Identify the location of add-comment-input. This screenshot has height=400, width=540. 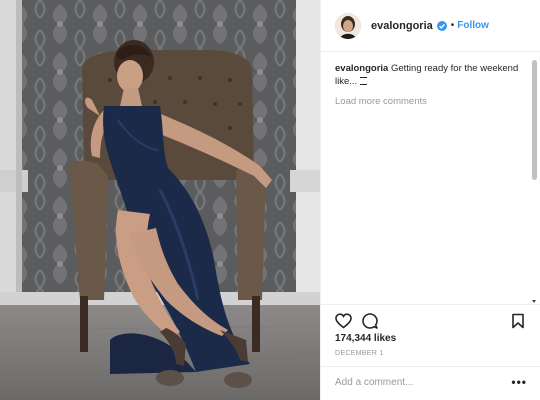
(420, 382).